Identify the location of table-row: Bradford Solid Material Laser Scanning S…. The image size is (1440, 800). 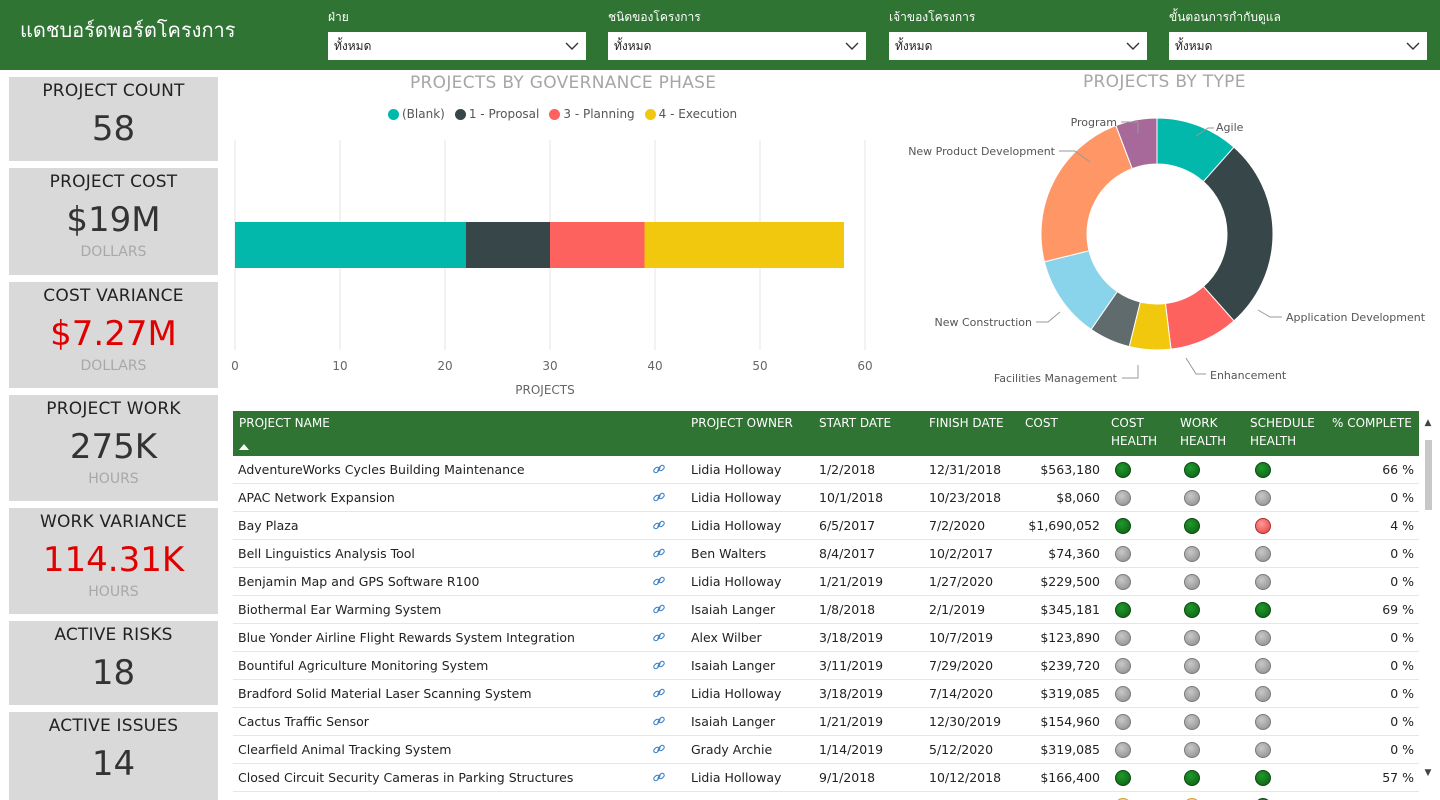
(826, 694).